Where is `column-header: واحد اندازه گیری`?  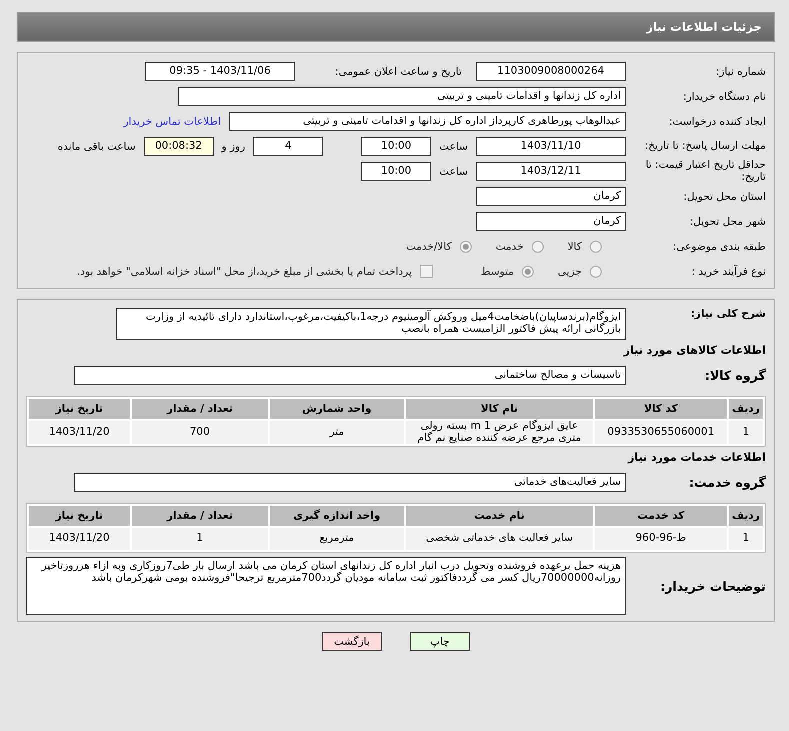 column-header: واحد اندازه گیری is located at coordinates (337, 516).